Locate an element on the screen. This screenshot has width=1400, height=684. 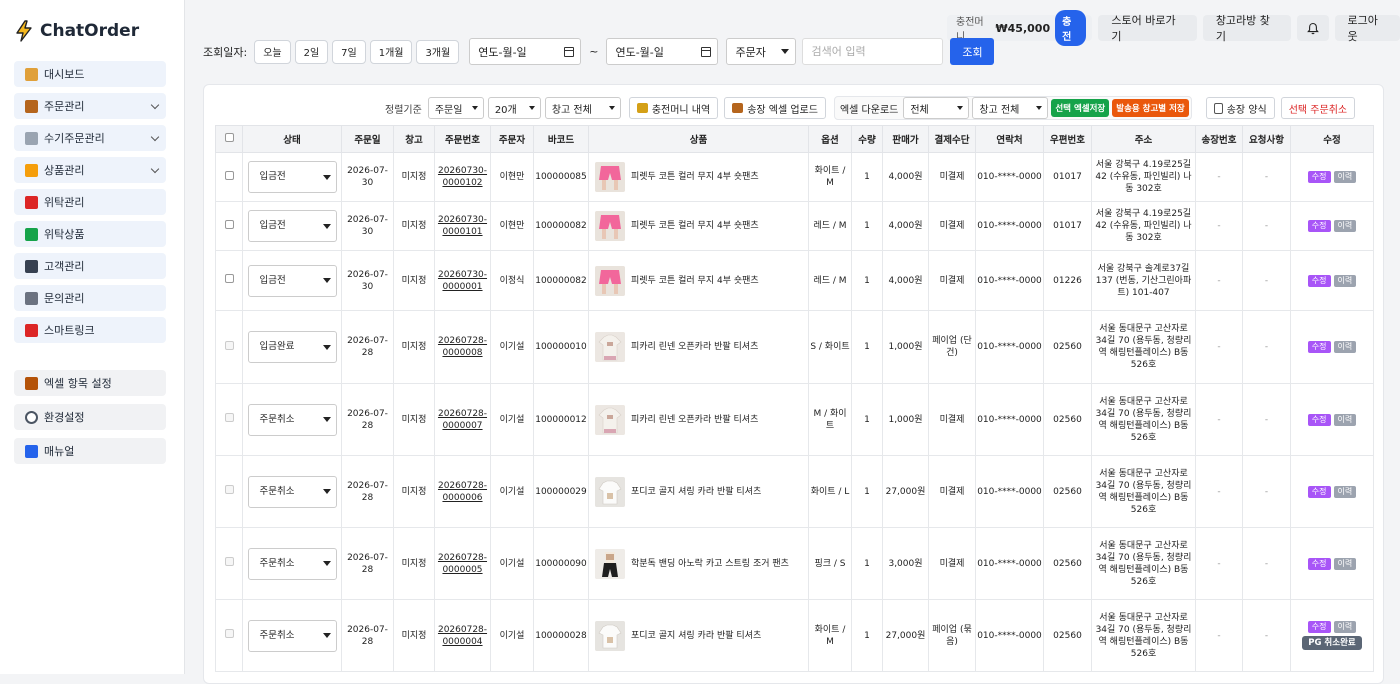
cancel-selected-orders-button: 선택 주문취소 is located at coordinates (1318, 108).